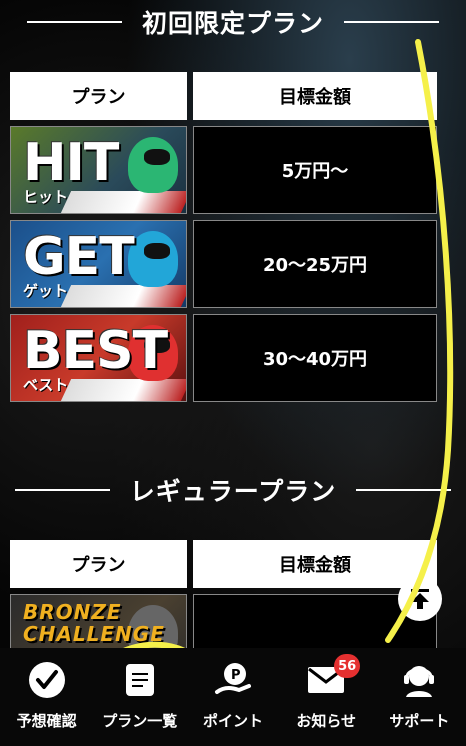  I want to click on section-title-first-plan: 初回限定プラン, so click(233, 22).